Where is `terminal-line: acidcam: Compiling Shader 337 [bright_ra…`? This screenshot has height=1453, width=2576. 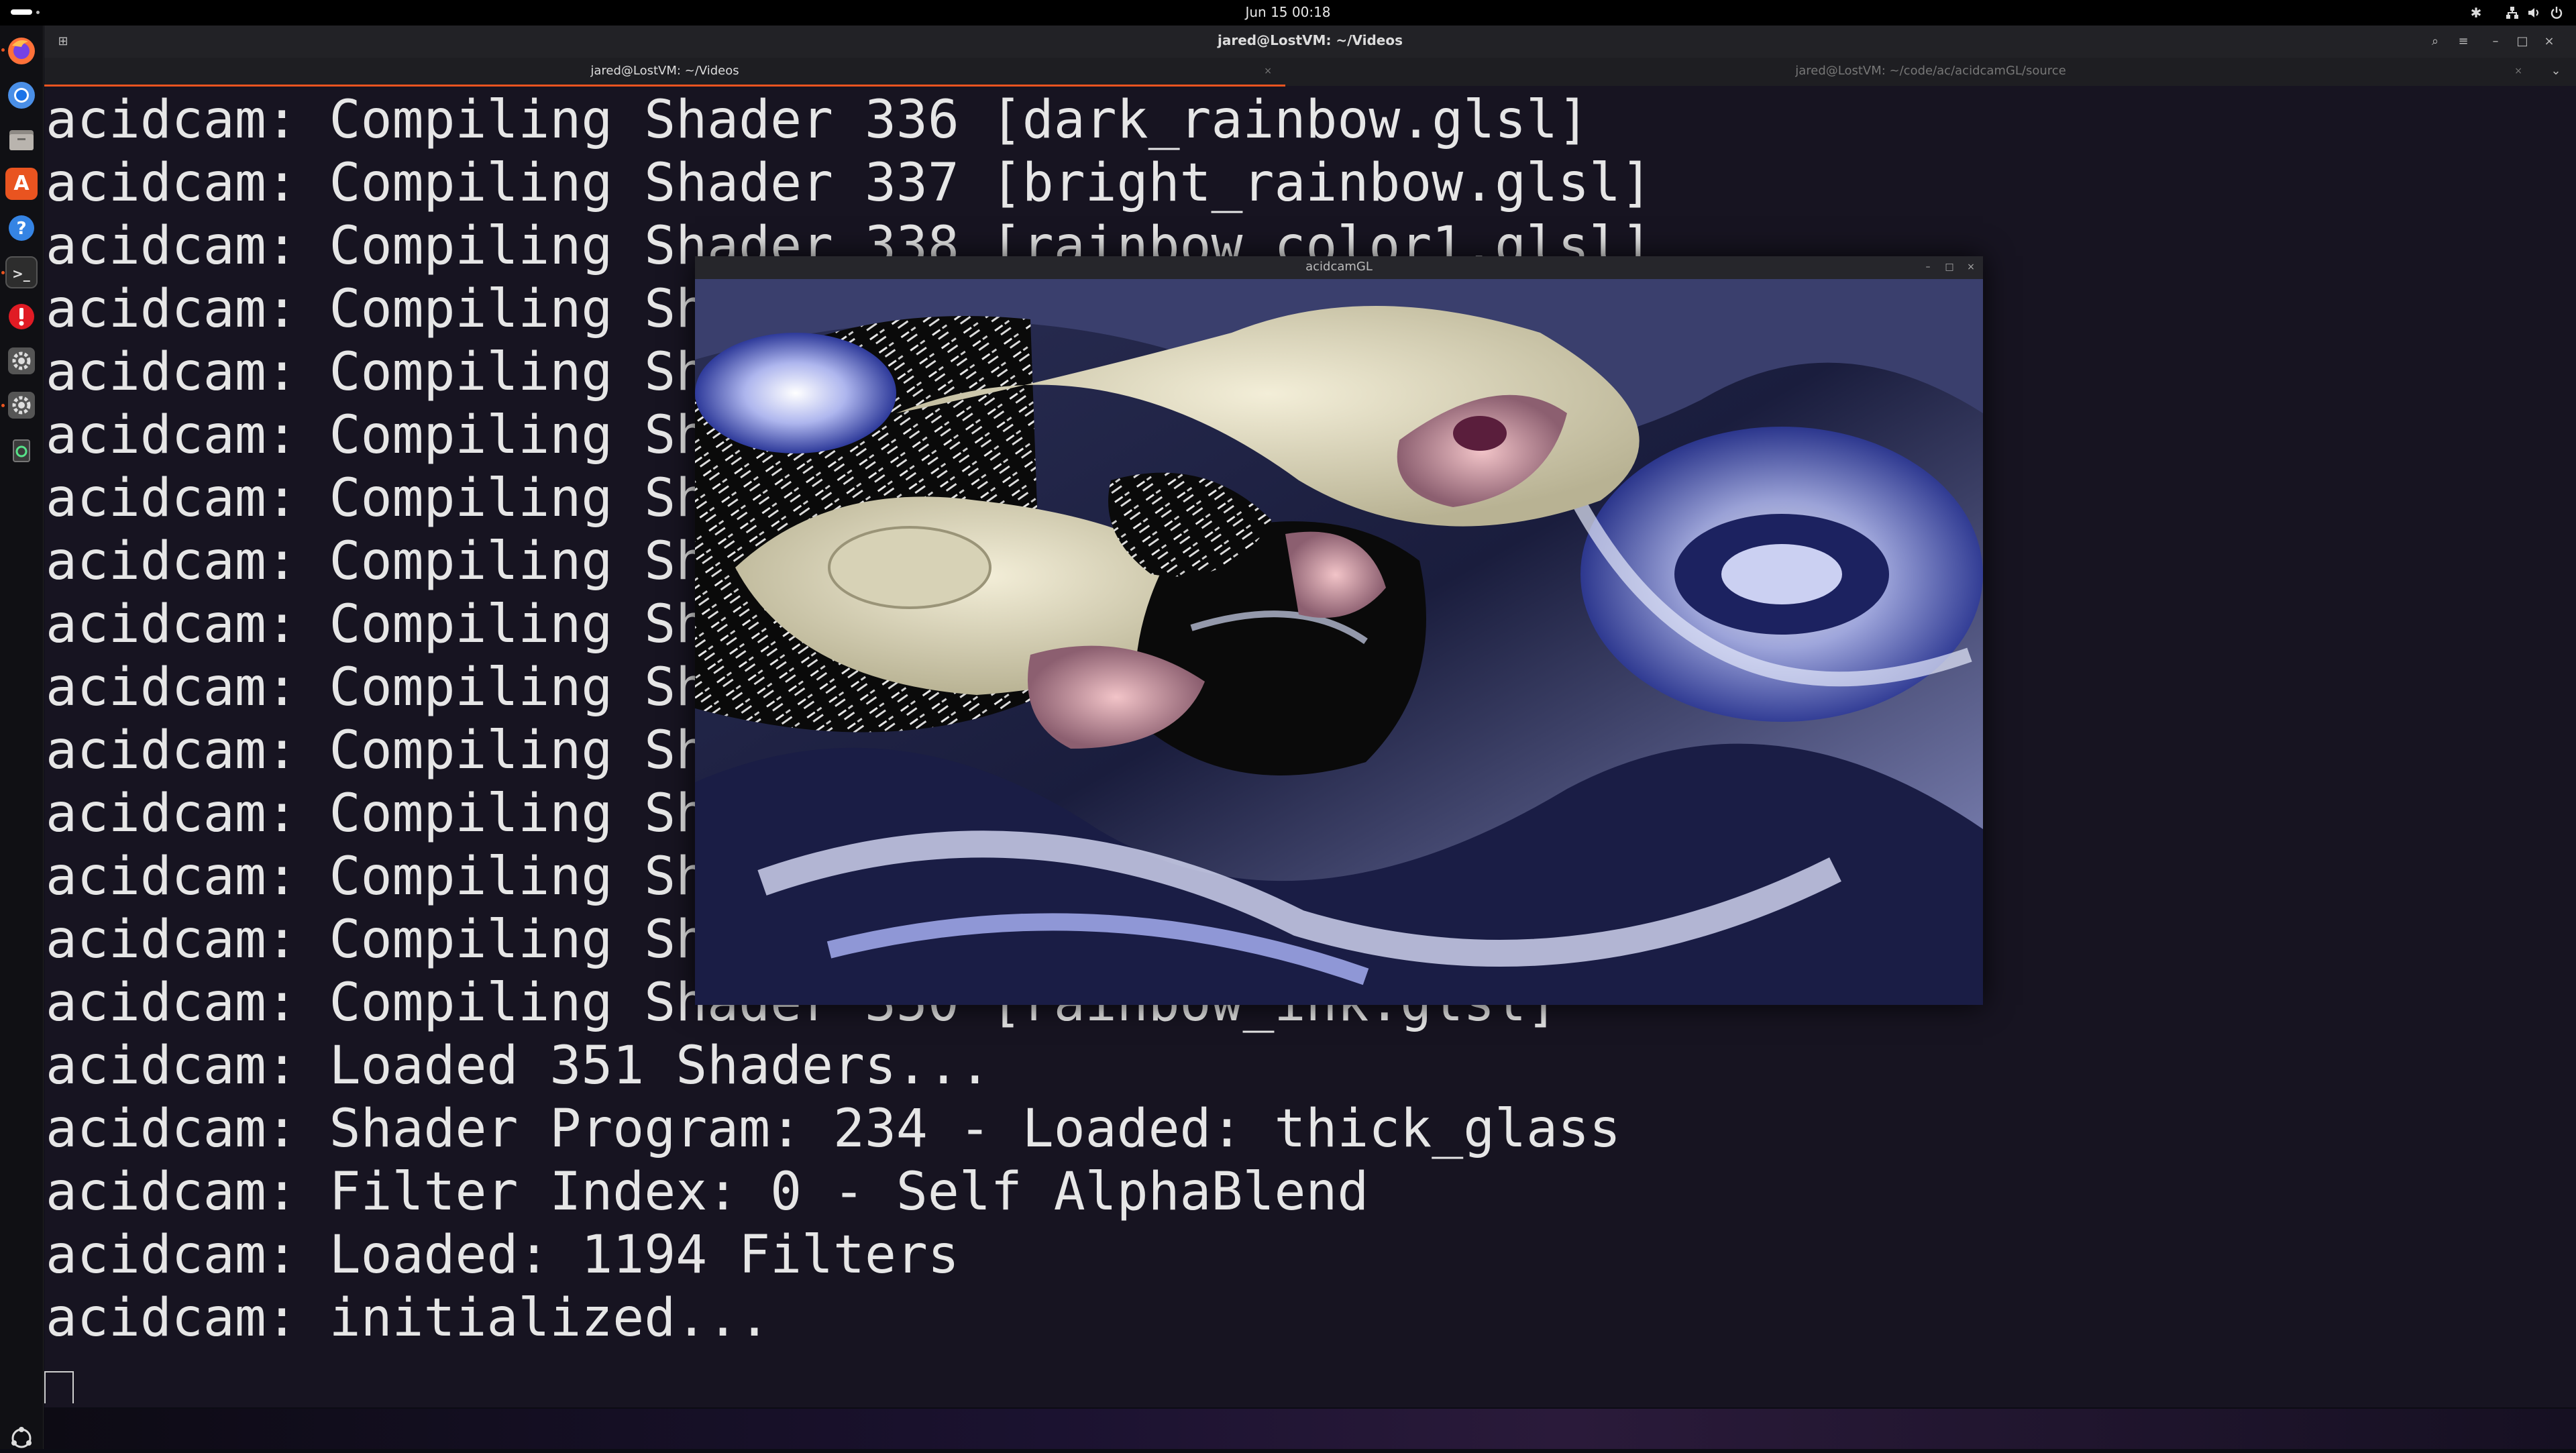
terminal-line: acidcam: Compiling Shader 337 [bright_ra… is located at coordinates (849, 183).